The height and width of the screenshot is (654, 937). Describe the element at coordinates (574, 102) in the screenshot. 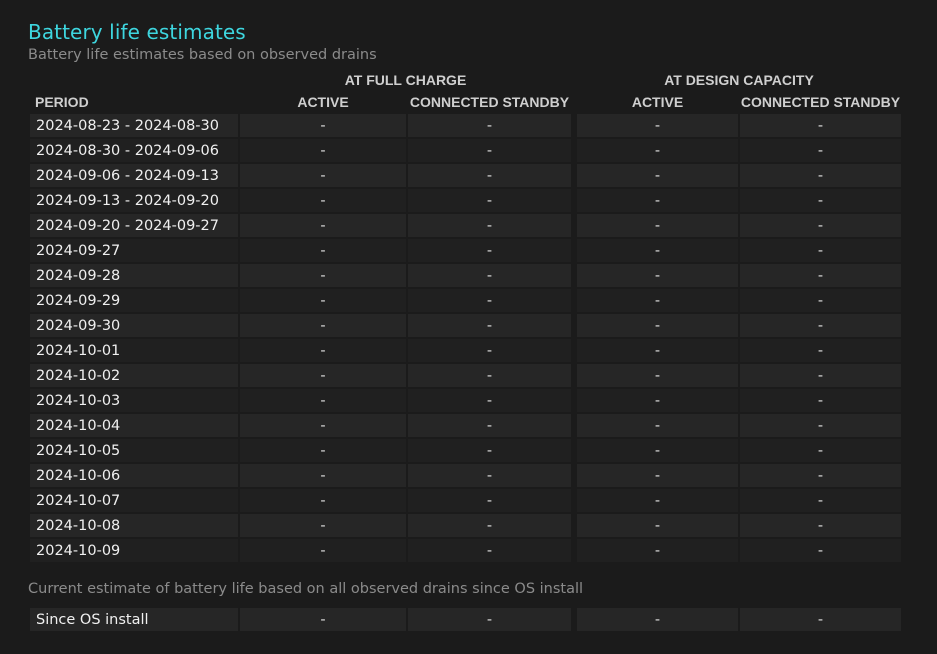

I see `column-header-gap` at that location.